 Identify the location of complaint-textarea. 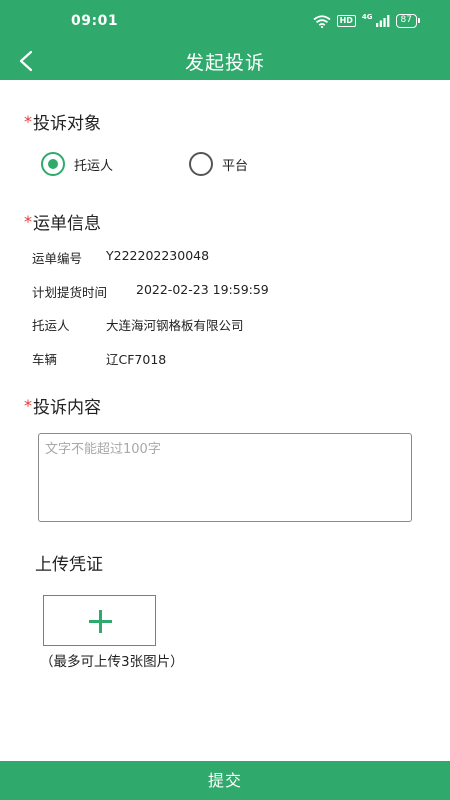
(225, 477).